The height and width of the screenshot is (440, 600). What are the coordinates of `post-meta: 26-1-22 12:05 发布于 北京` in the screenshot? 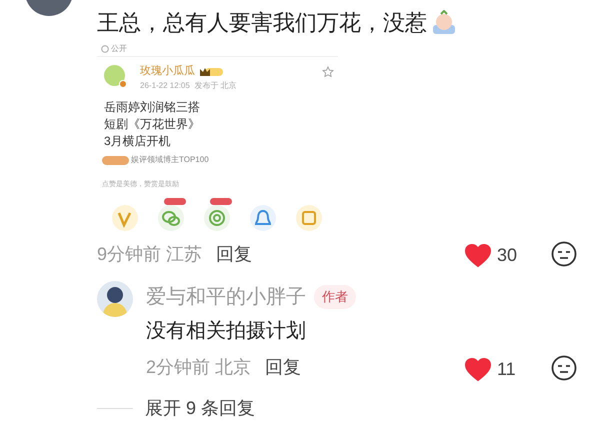 It's located at (188, 86).